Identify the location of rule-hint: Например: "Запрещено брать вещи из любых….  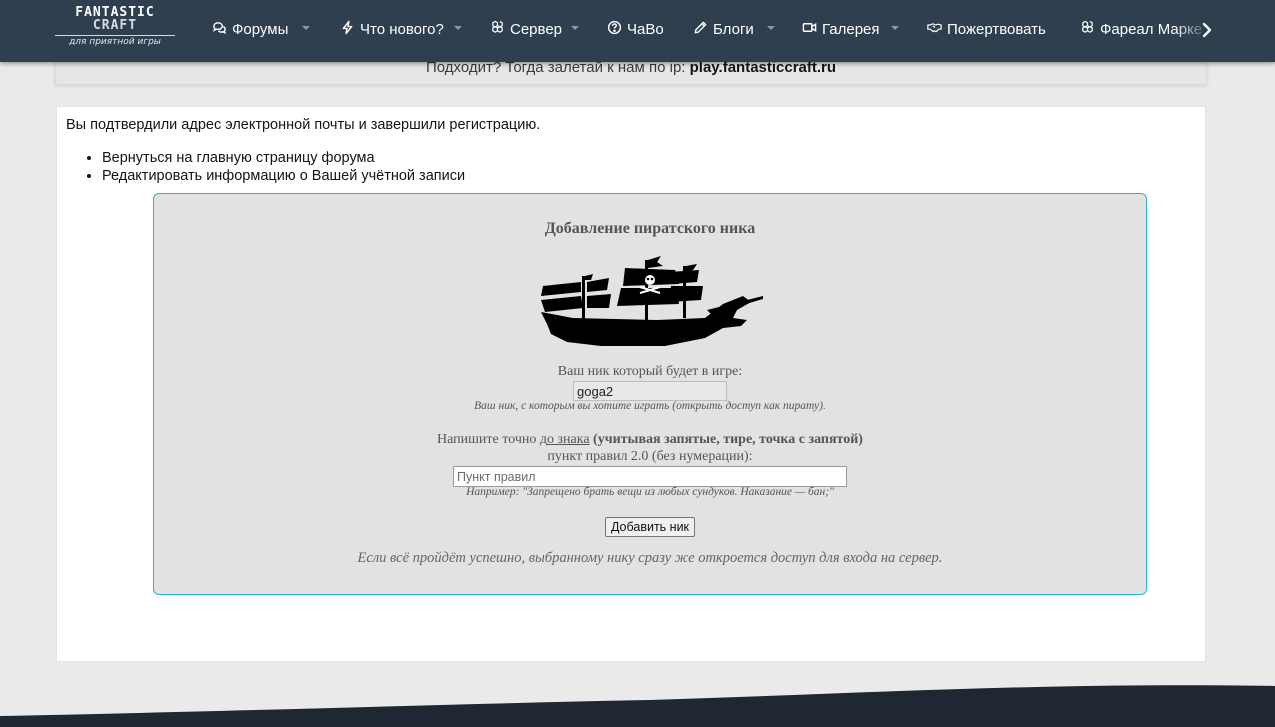
(650, 492).